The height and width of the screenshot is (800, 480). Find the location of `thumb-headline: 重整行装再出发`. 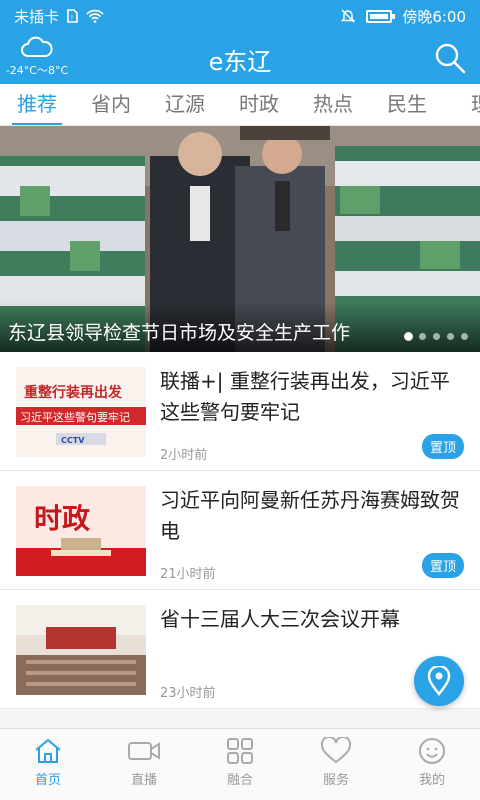

thumb-headline: 重整行装再出发 is located at coordinates (73, 392).